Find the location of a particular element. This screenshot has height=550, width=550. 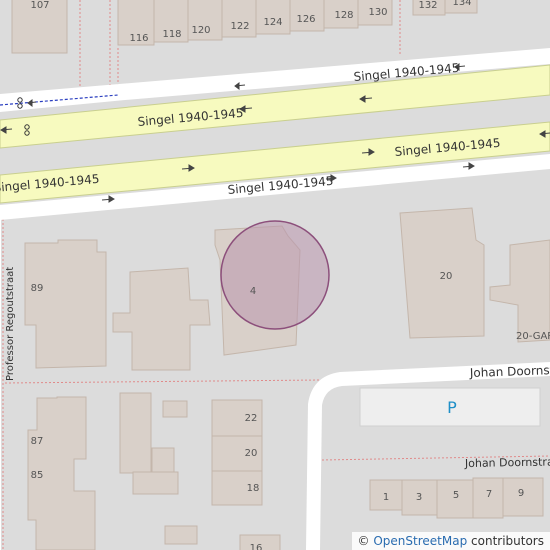

house-number: 3 is located at coordinates (419, 497).